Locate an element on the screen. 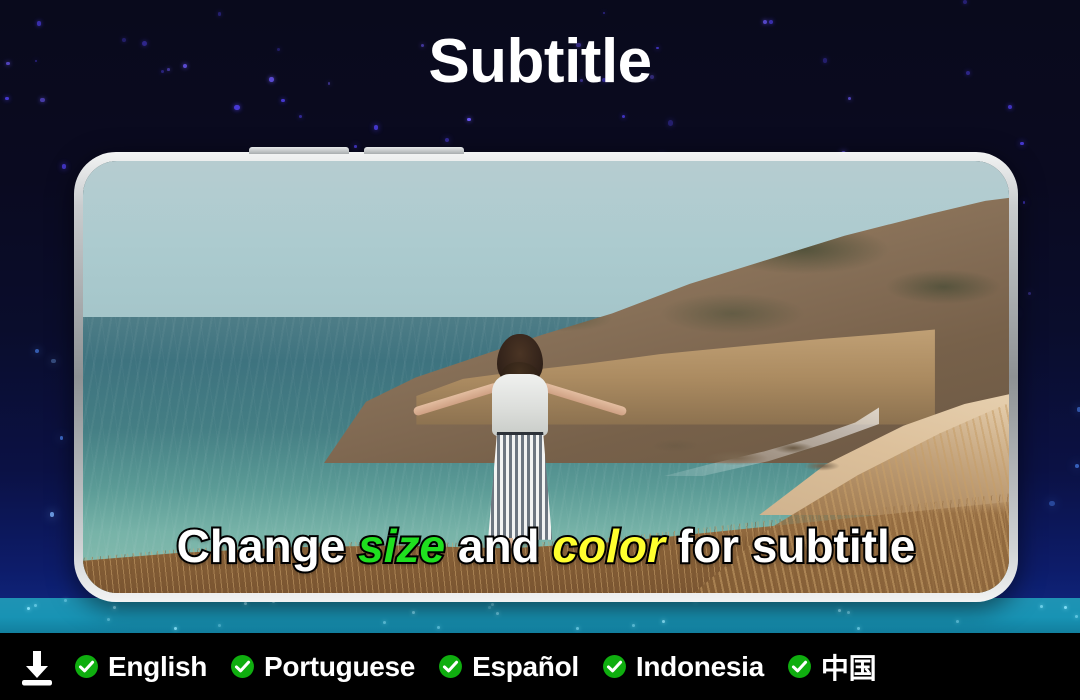 This screenshot has width=1080, height=700. shore-rocks is located at coordinates (740, 456).